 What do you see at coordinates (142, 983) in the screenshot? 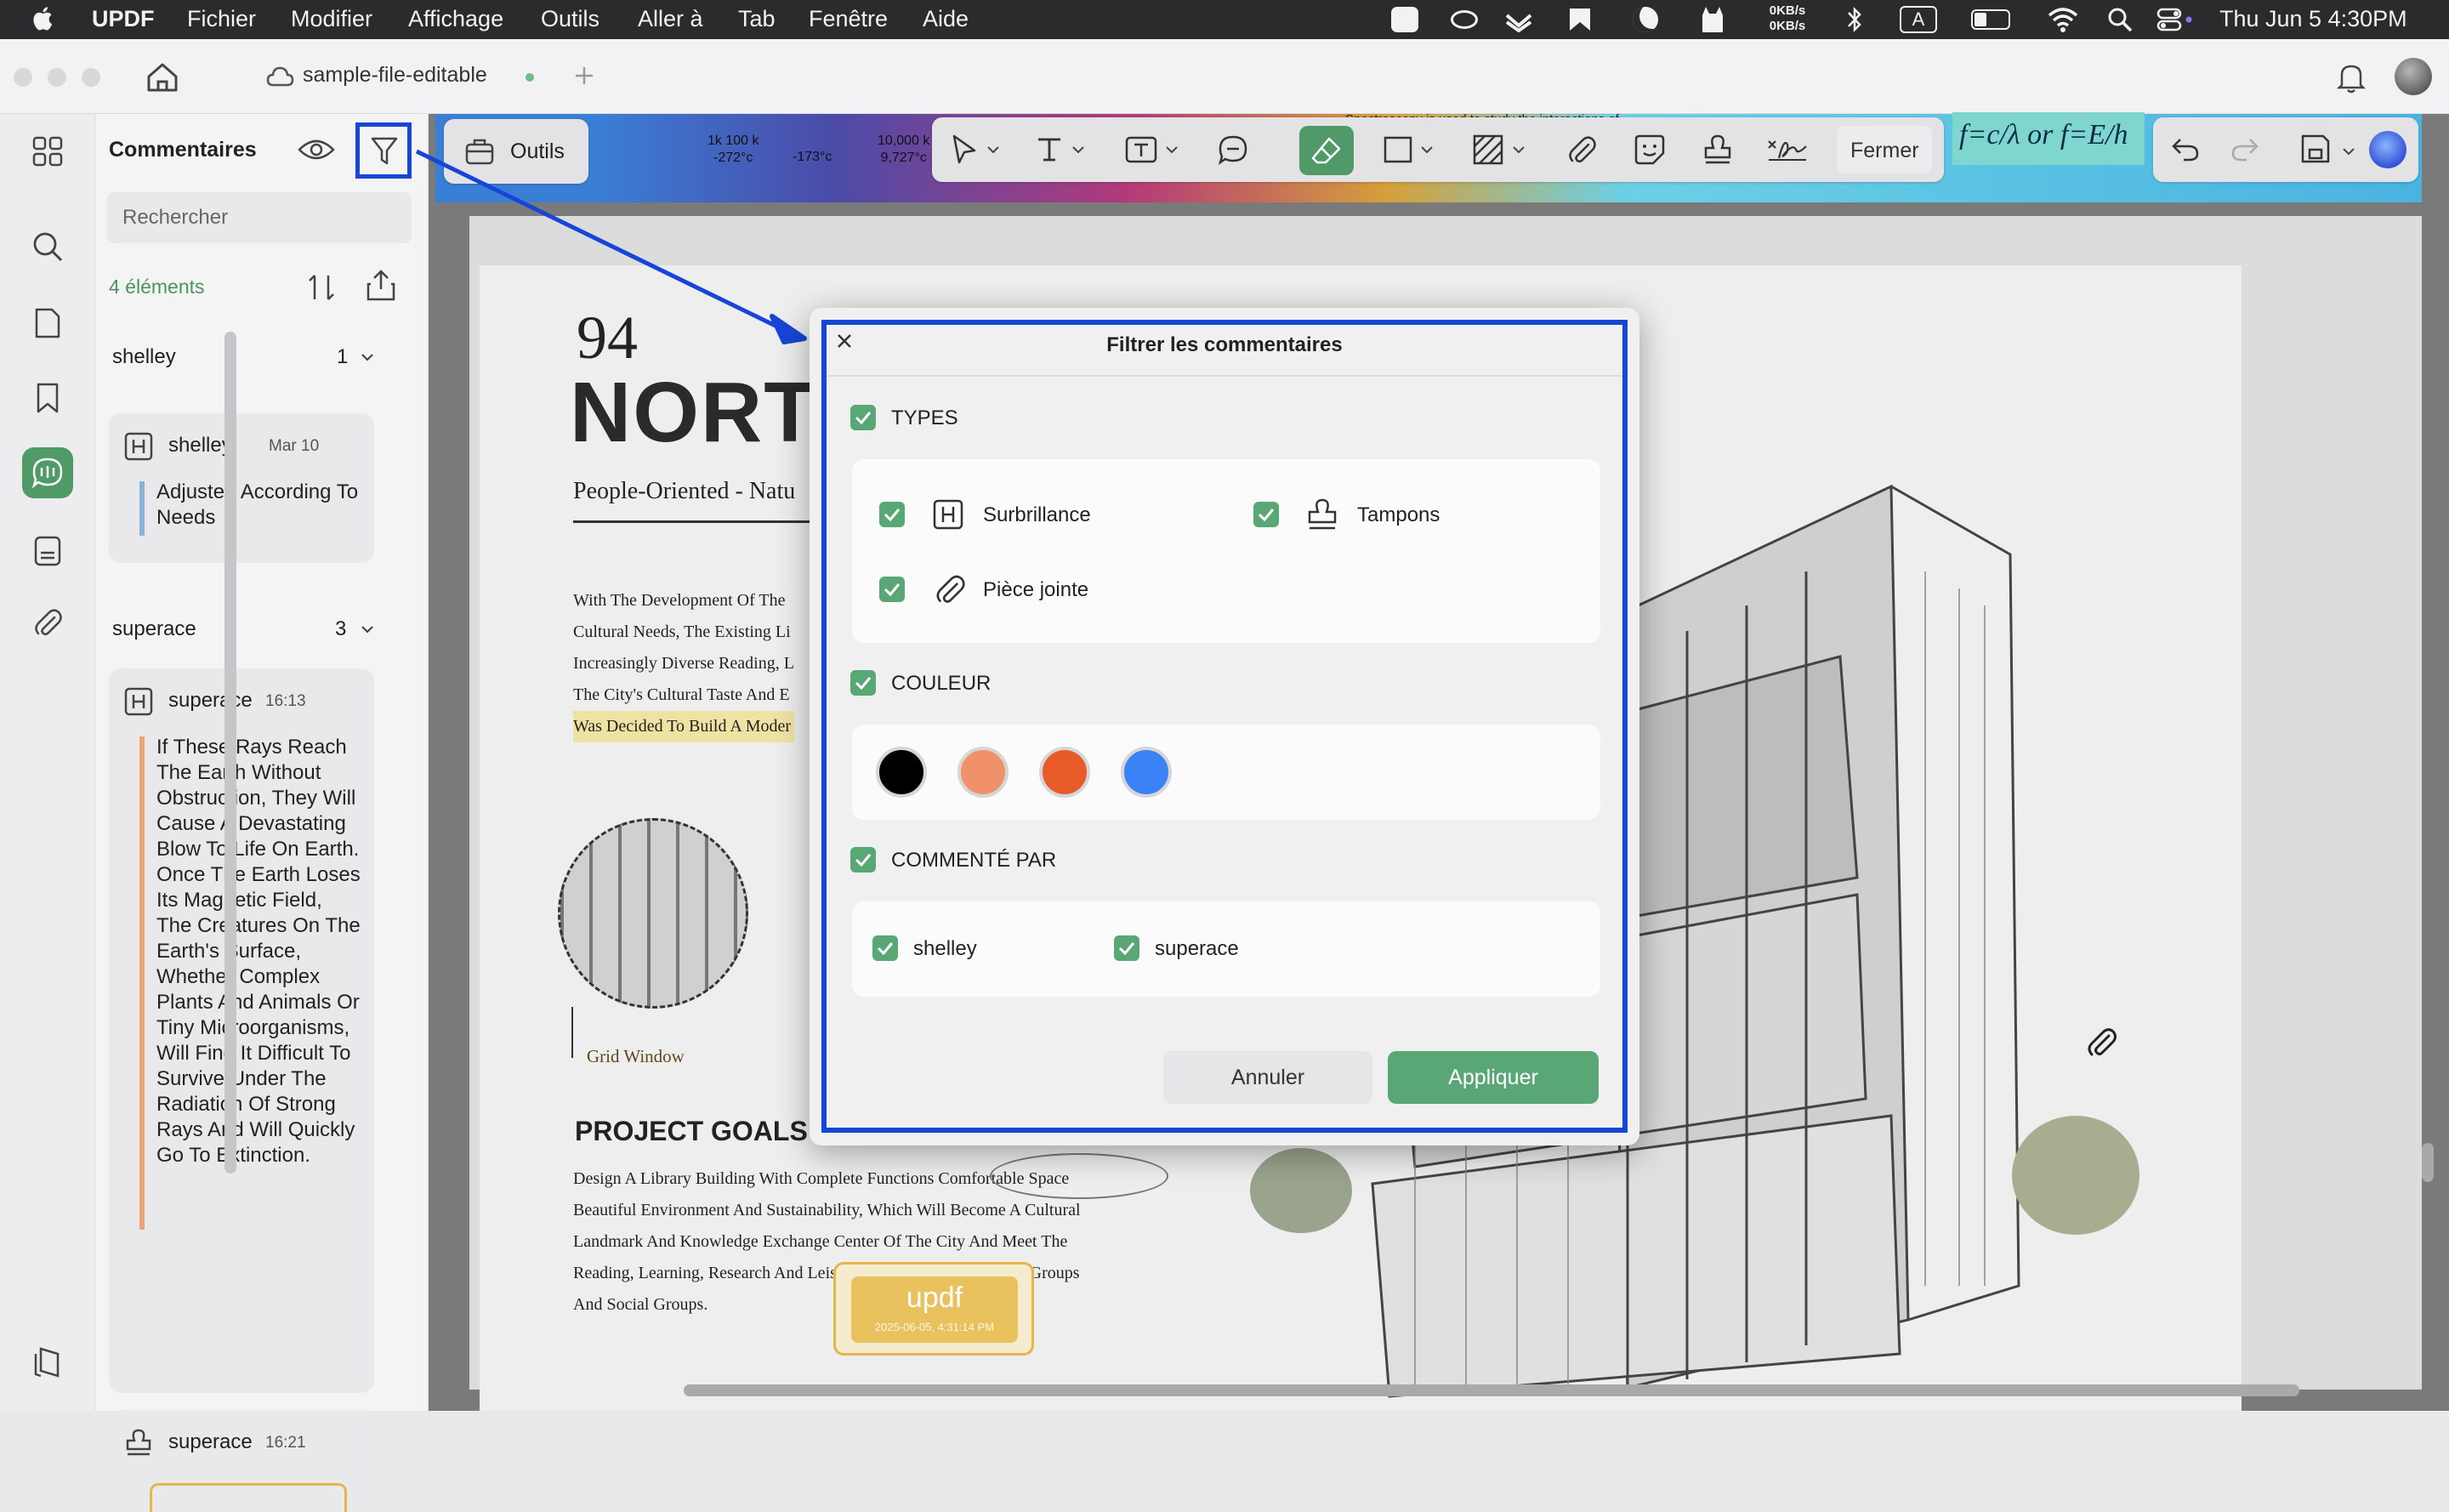
I see `comment-color-bar` at bounding box center [142, 983].